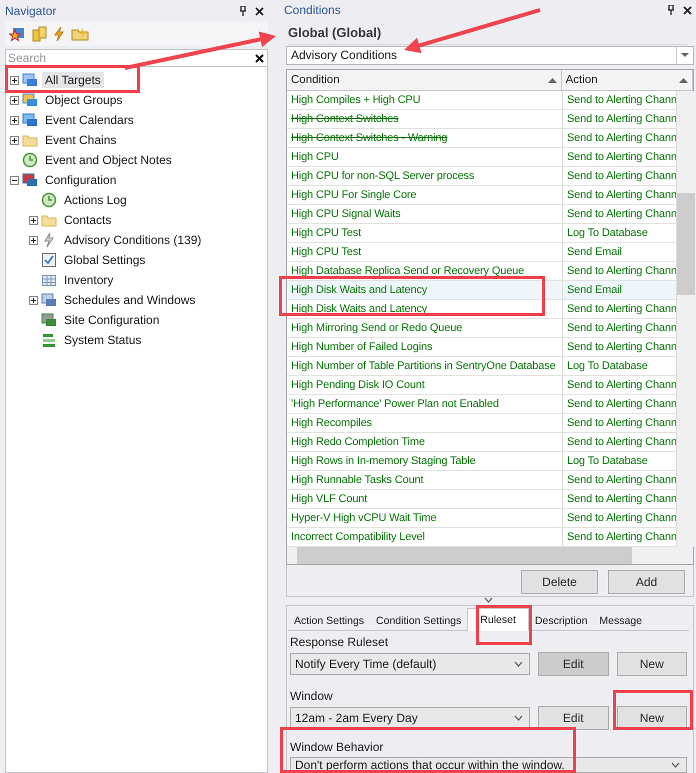  What do you see at coordinates (482, 461) in the screenshot?
I see `table-row: High Rows in In-memory Staging Table Log To Database` at bounding box center [482, 461].